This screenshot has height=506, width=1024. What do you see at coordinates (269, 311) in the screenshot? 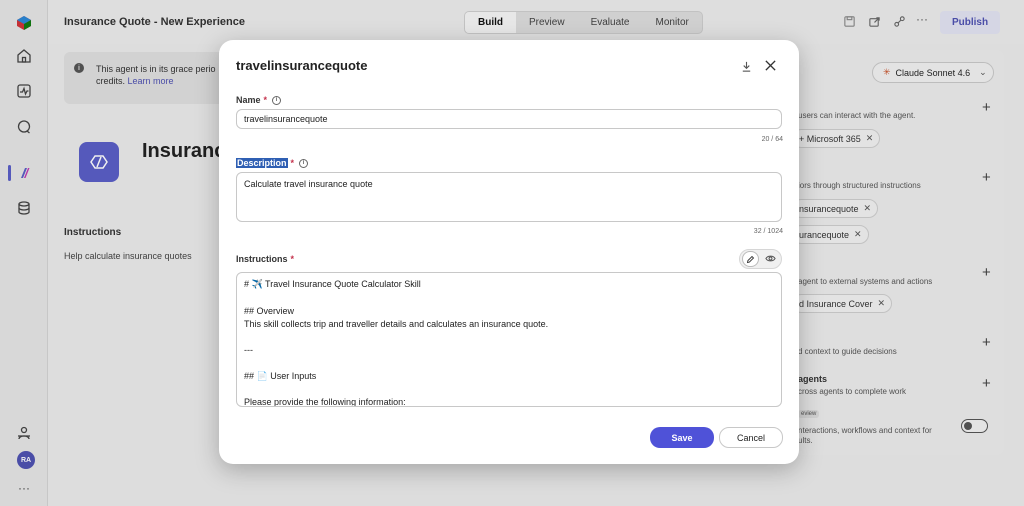
I see `instructions-line: ## Overview` at bounding box center [269, 311].